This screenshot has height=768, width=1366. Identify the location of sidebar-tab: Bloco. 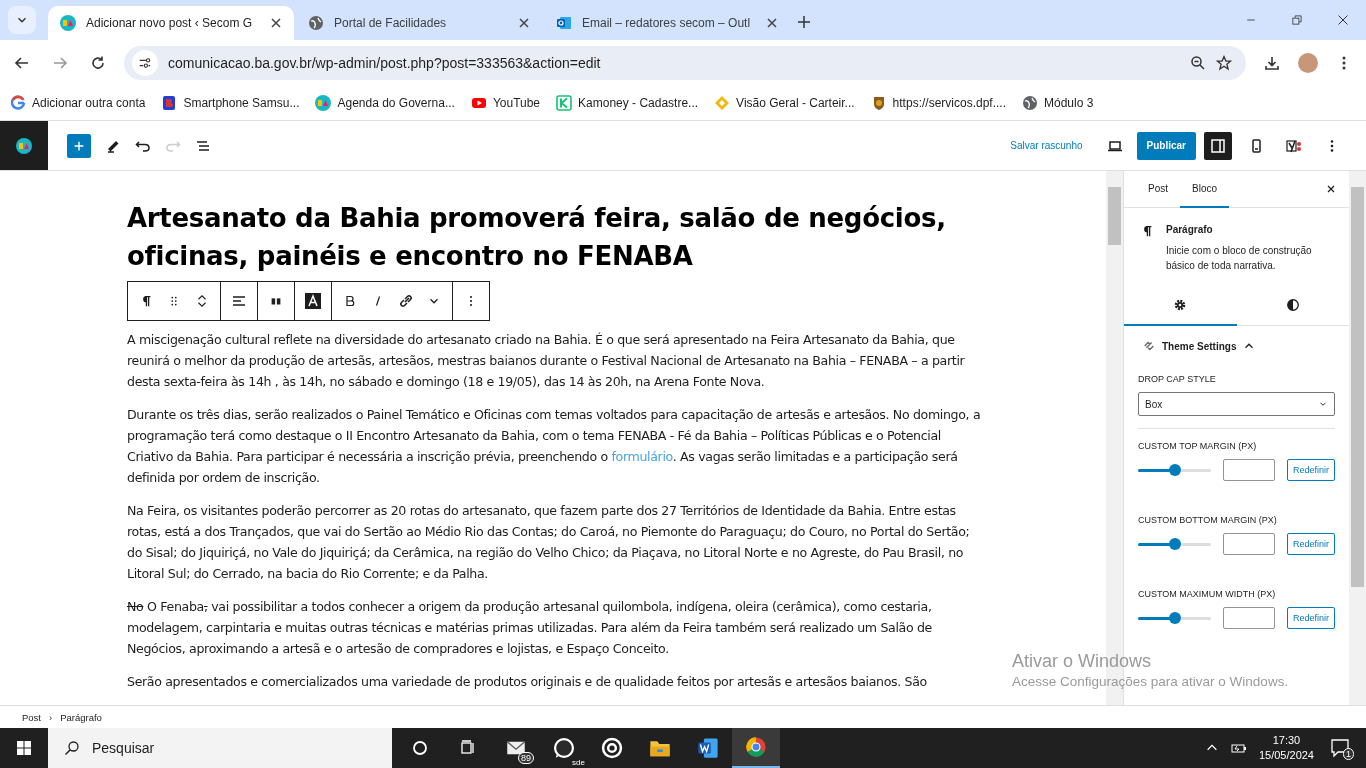
(1205, 189).